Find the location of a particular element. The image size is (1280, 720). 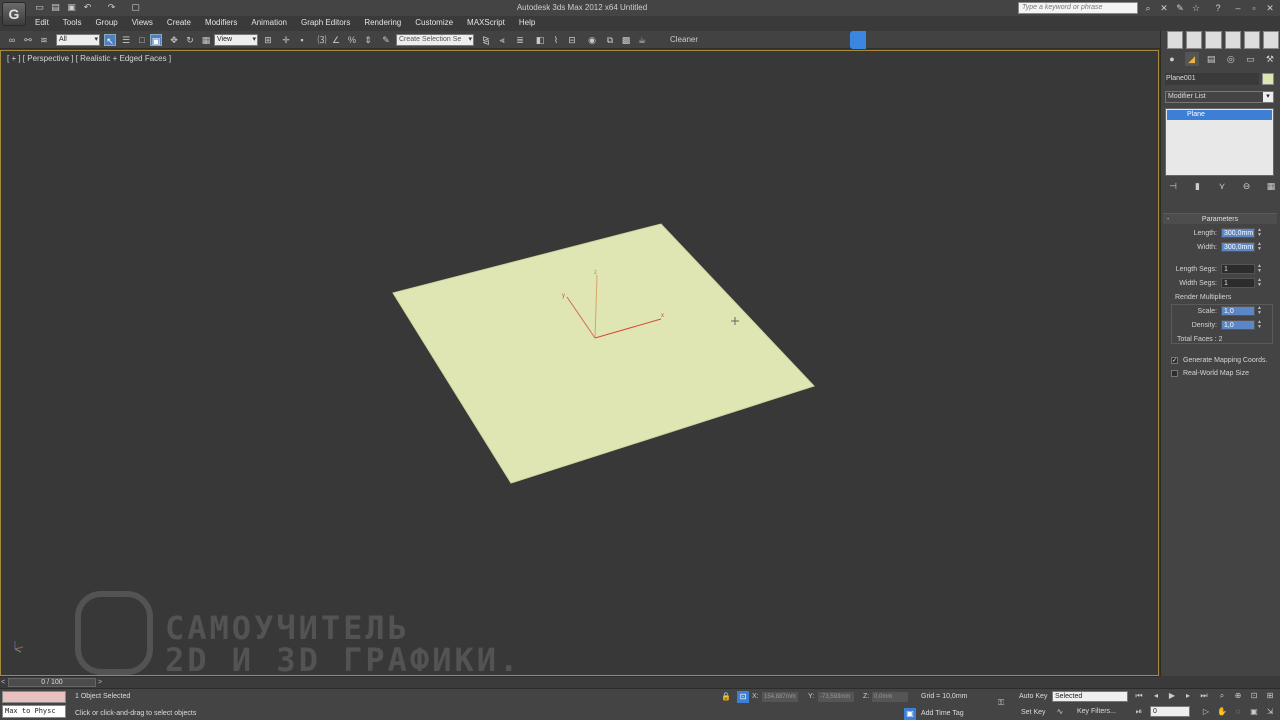

z-coord-field: 0,0mm is located at coordinates (890, 697).